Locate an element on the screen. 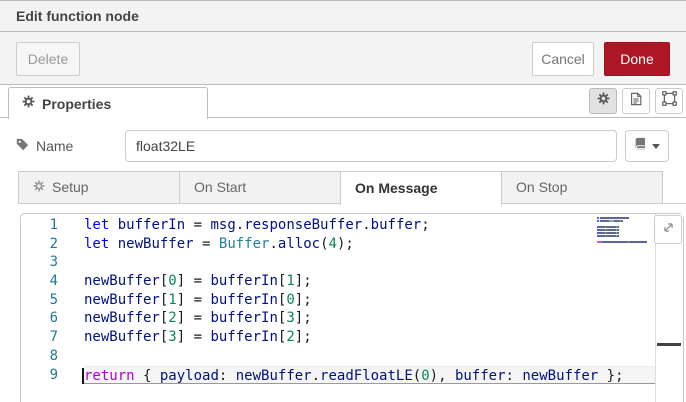  line-number: 8 is located at coordinates (53, 355).